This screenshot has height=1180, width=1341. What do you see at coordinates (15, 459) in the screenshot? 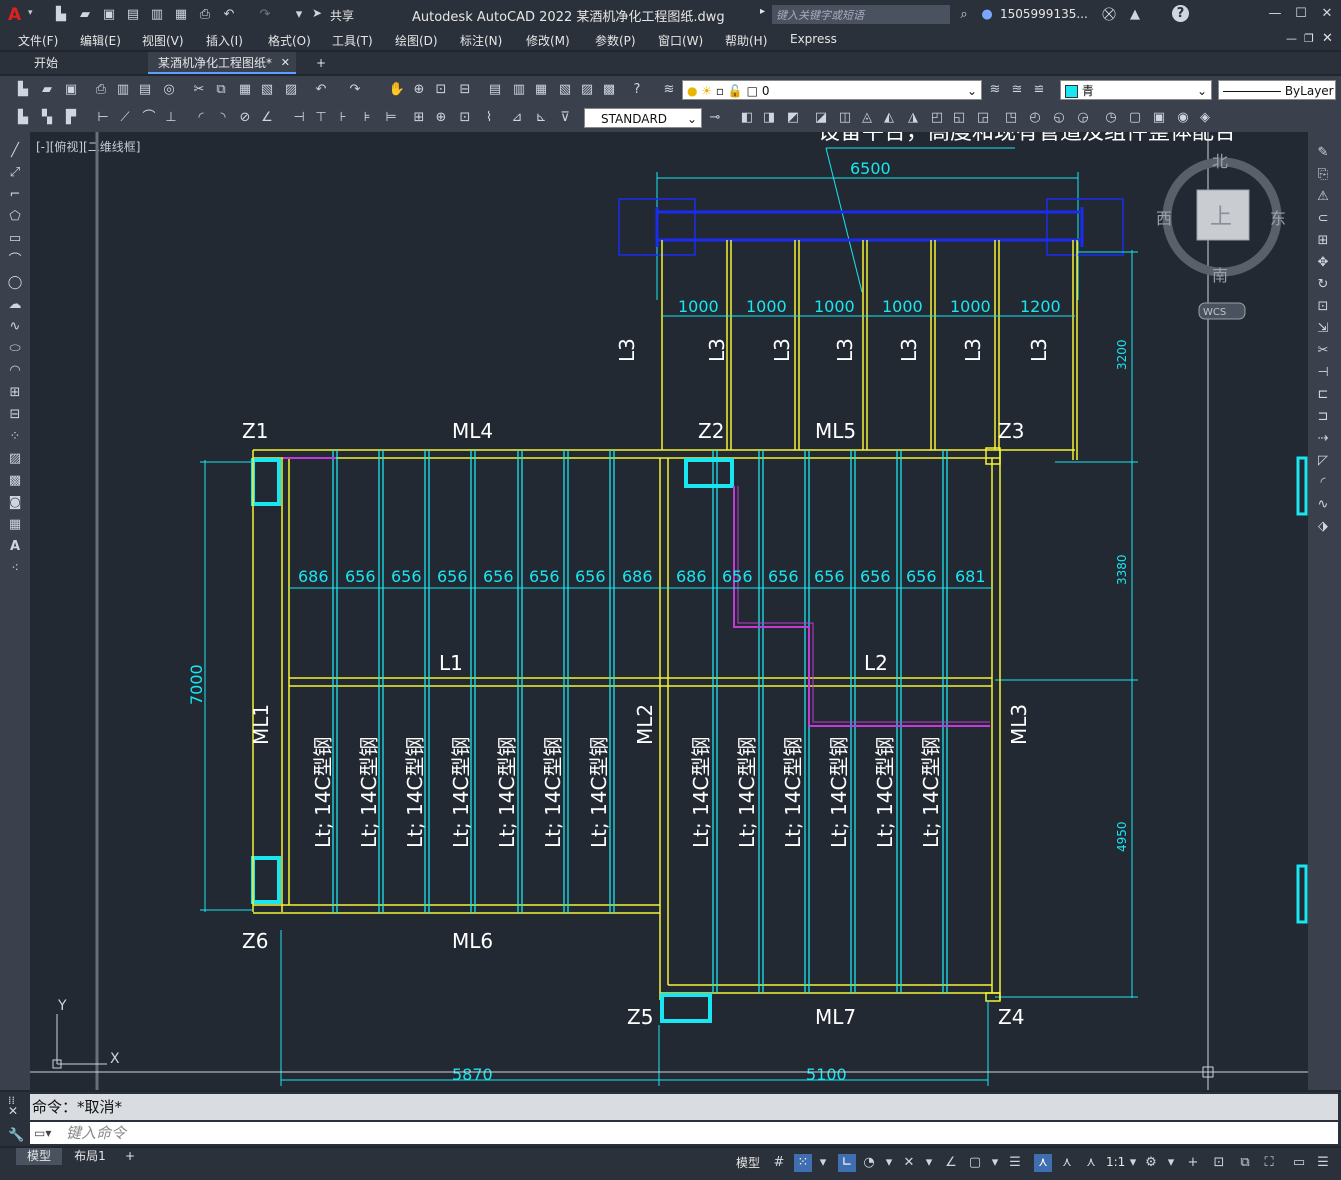
I see `hatch-icon: ▨` at bounding box center [15, 459].